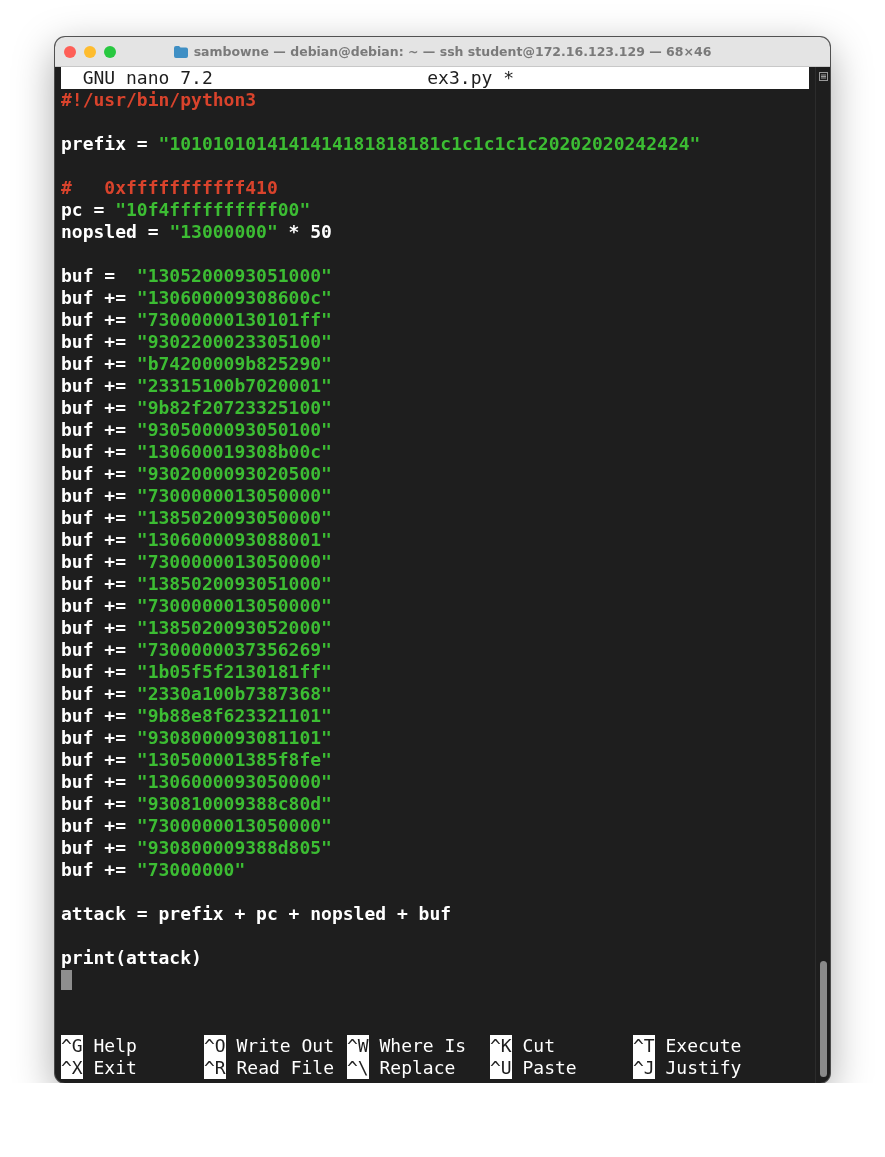  What do you see at coordinates (501, 1068) in the screenshot?
I see `key-hint: ^U` at bounding box center [501, 1068].